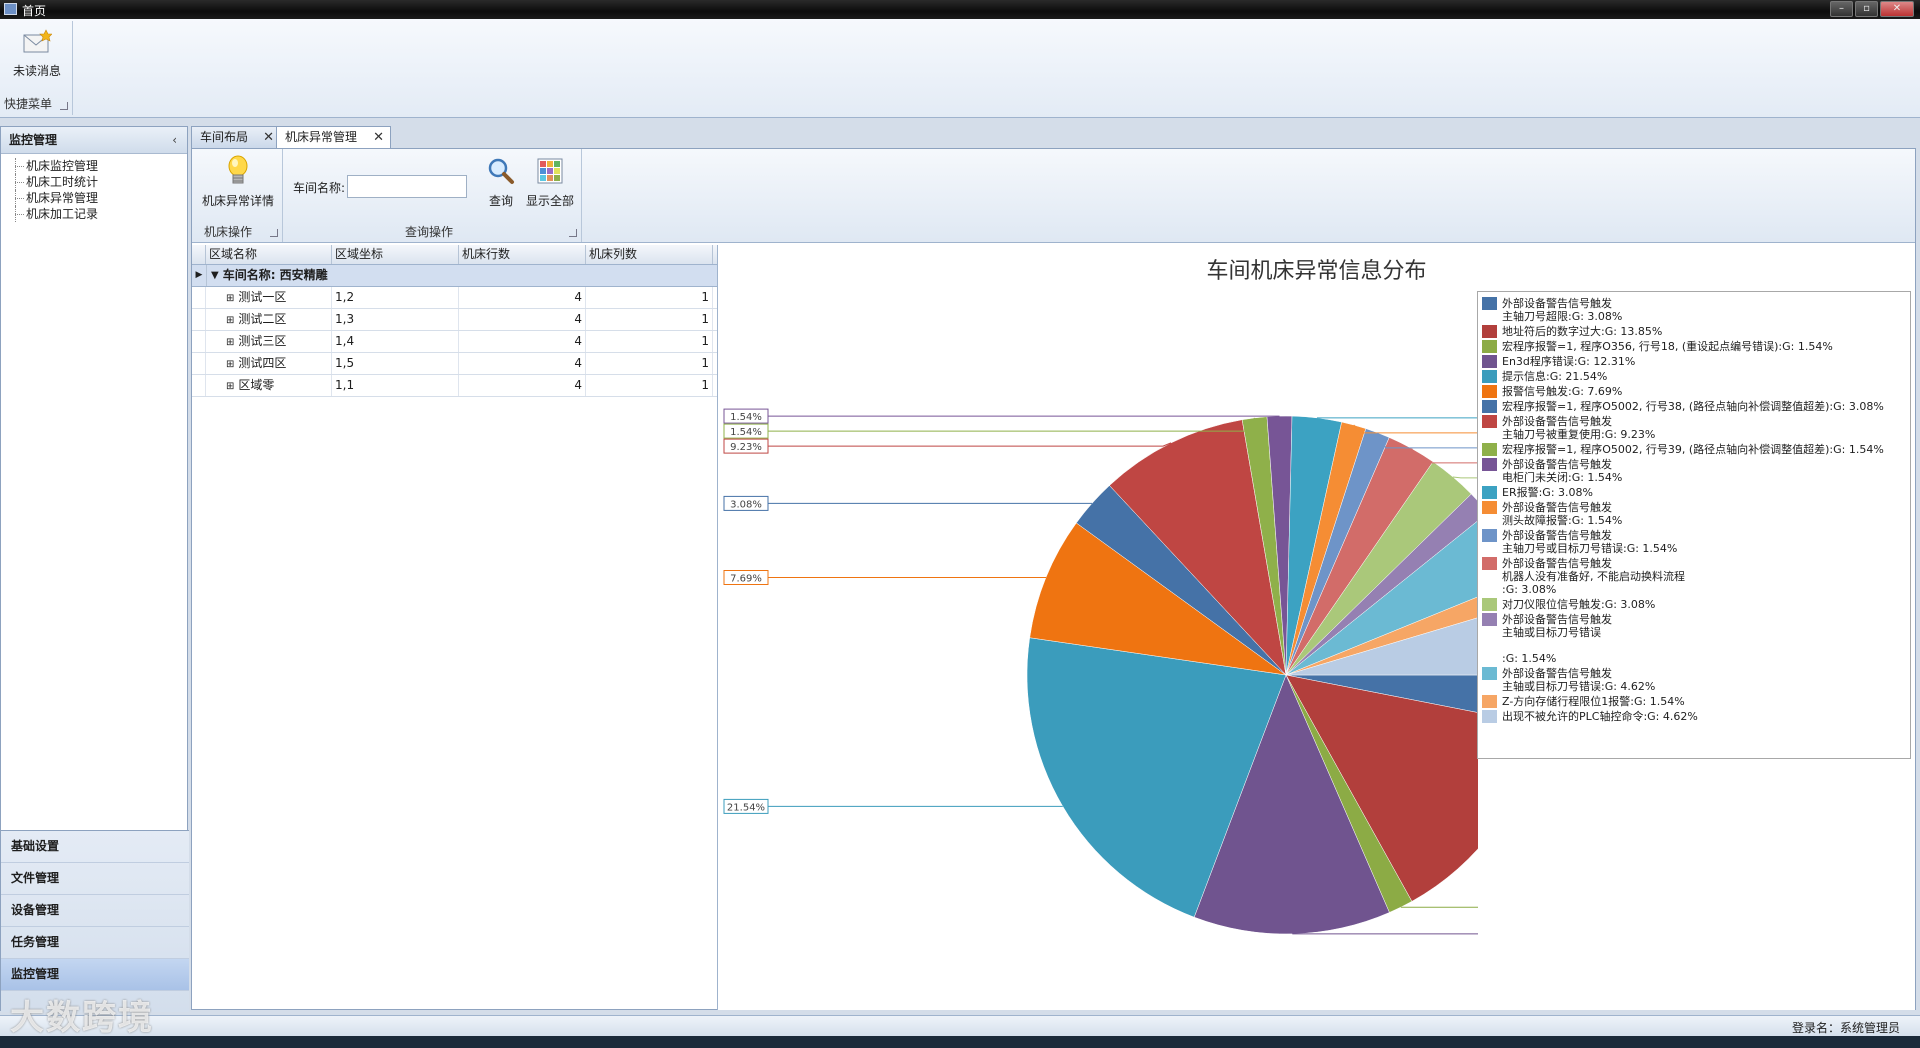 The image size is (1920, 1048). I want to click on cell-coord: 1,1, so click(395, 385).